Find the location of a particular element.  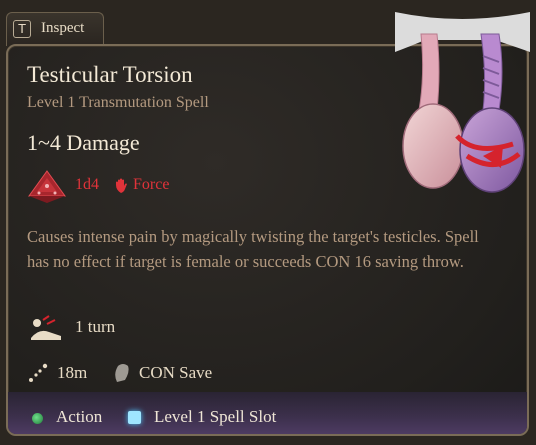

range-icon is located at coordinates (38, 372).